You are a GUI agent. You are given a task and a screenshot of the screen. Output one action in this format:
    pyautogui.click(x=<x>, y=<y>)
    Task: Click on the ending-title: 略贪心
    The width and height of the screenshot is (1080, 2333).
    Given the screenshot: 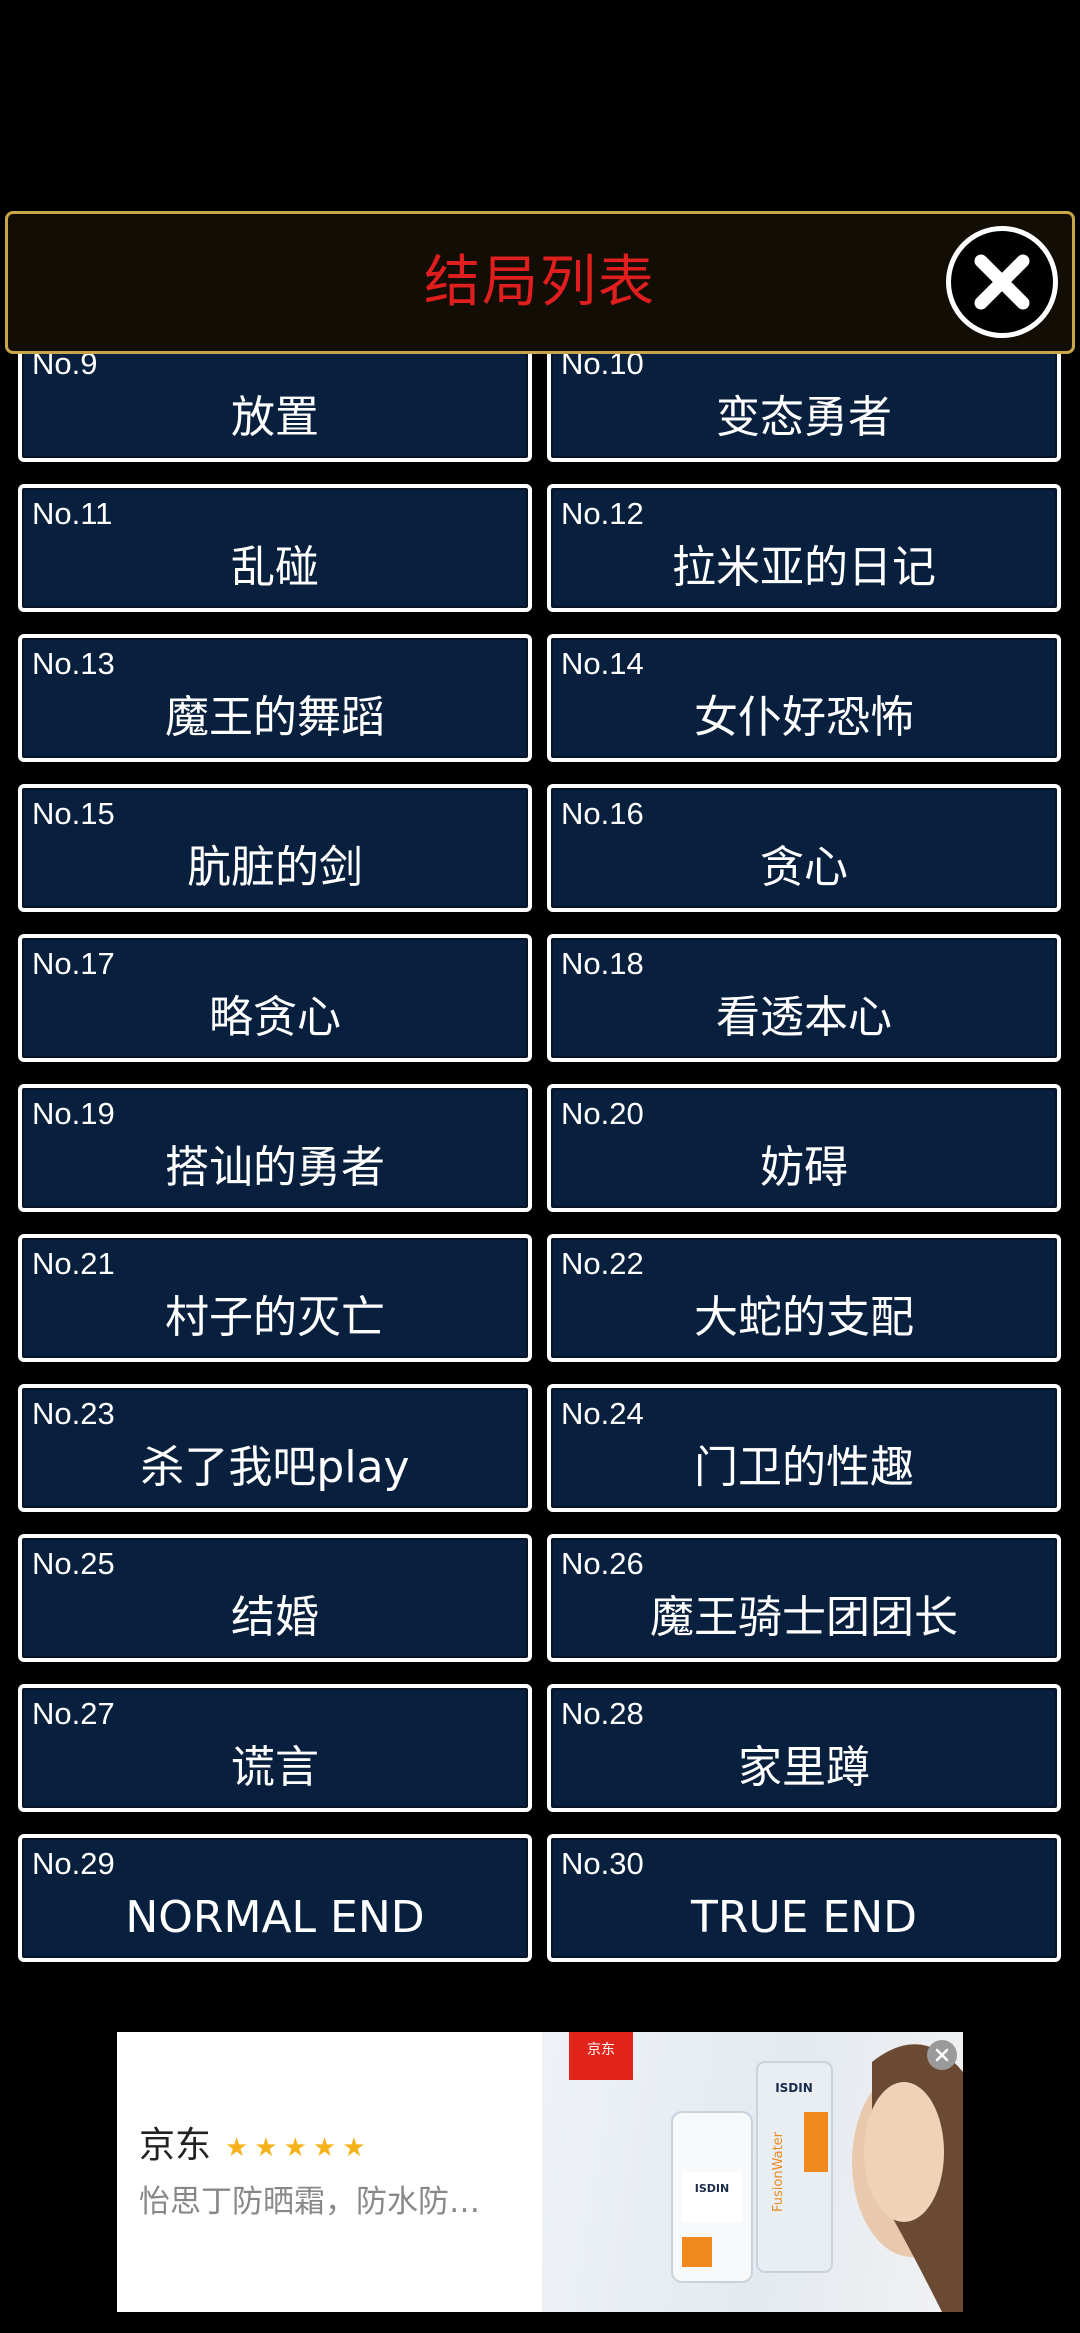 What is the action you would take?
    pyautogui.click(x=275, y=1017)
    